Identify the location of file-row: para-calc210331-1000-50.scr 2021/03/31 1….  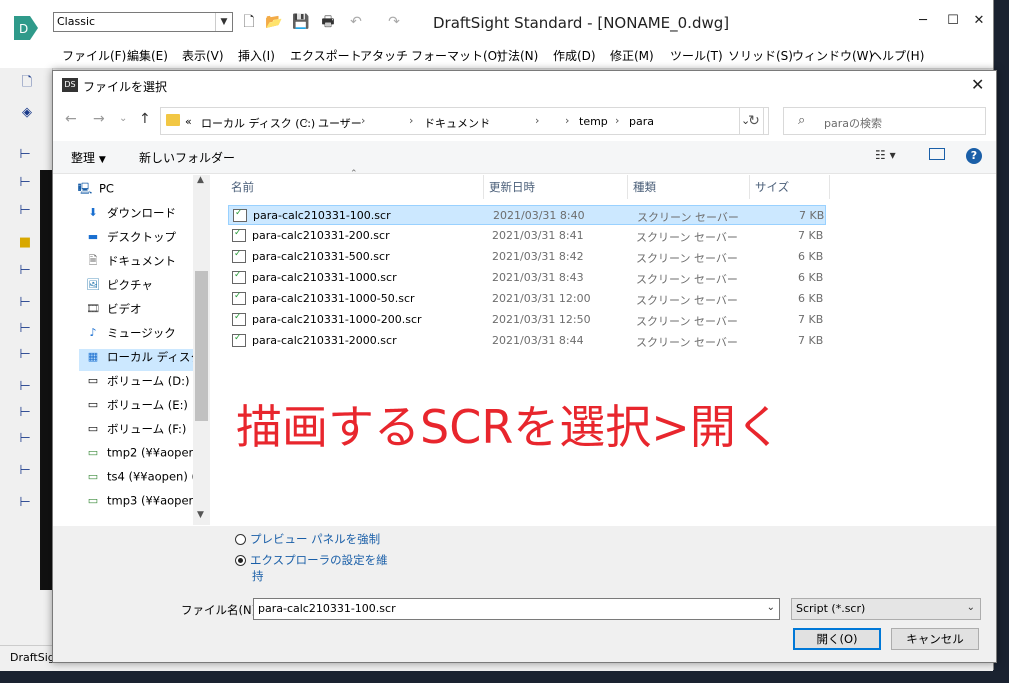
(527, 299).